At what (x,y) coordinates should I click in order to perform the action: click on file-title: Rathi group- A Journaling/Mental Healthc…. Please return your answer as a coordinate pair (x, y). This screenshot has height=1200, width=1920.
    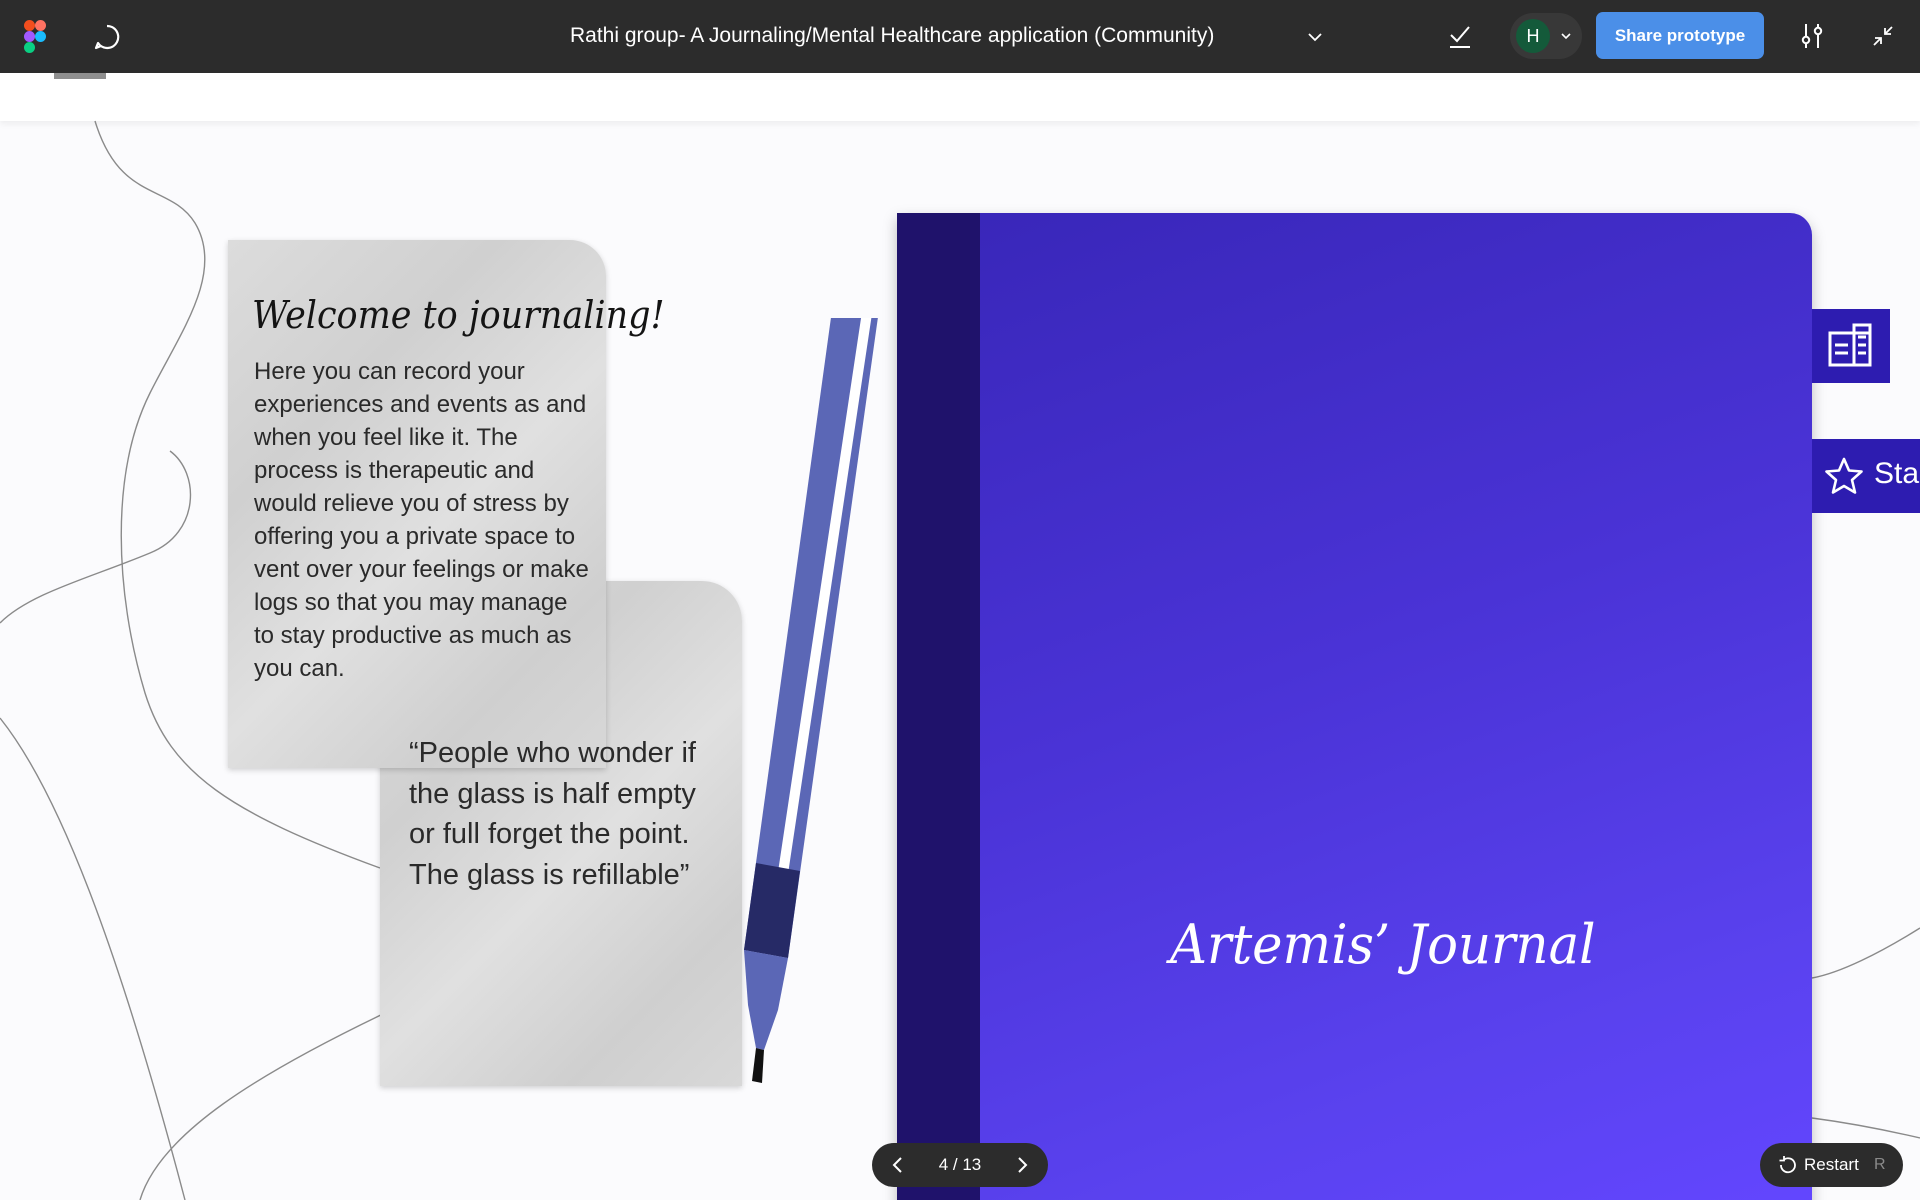
    Looking at the image, I should click on (892, 36).